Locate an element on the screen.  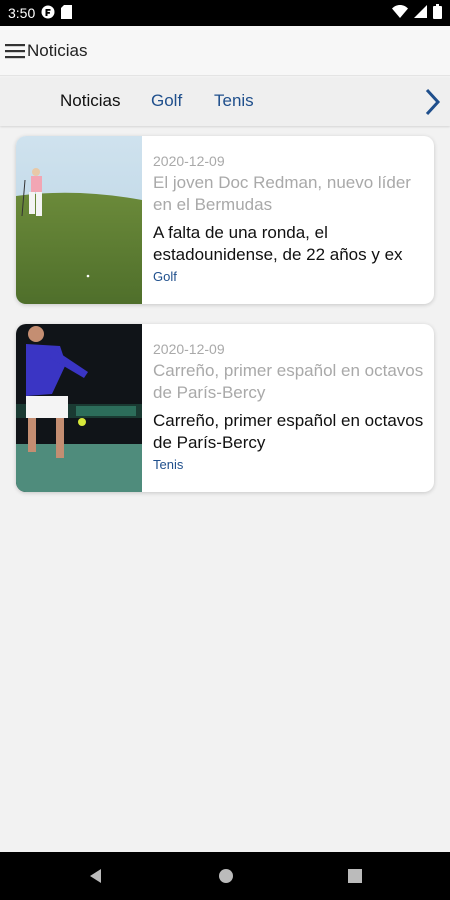
sd-card-icon is located at coordinates (67, 13).